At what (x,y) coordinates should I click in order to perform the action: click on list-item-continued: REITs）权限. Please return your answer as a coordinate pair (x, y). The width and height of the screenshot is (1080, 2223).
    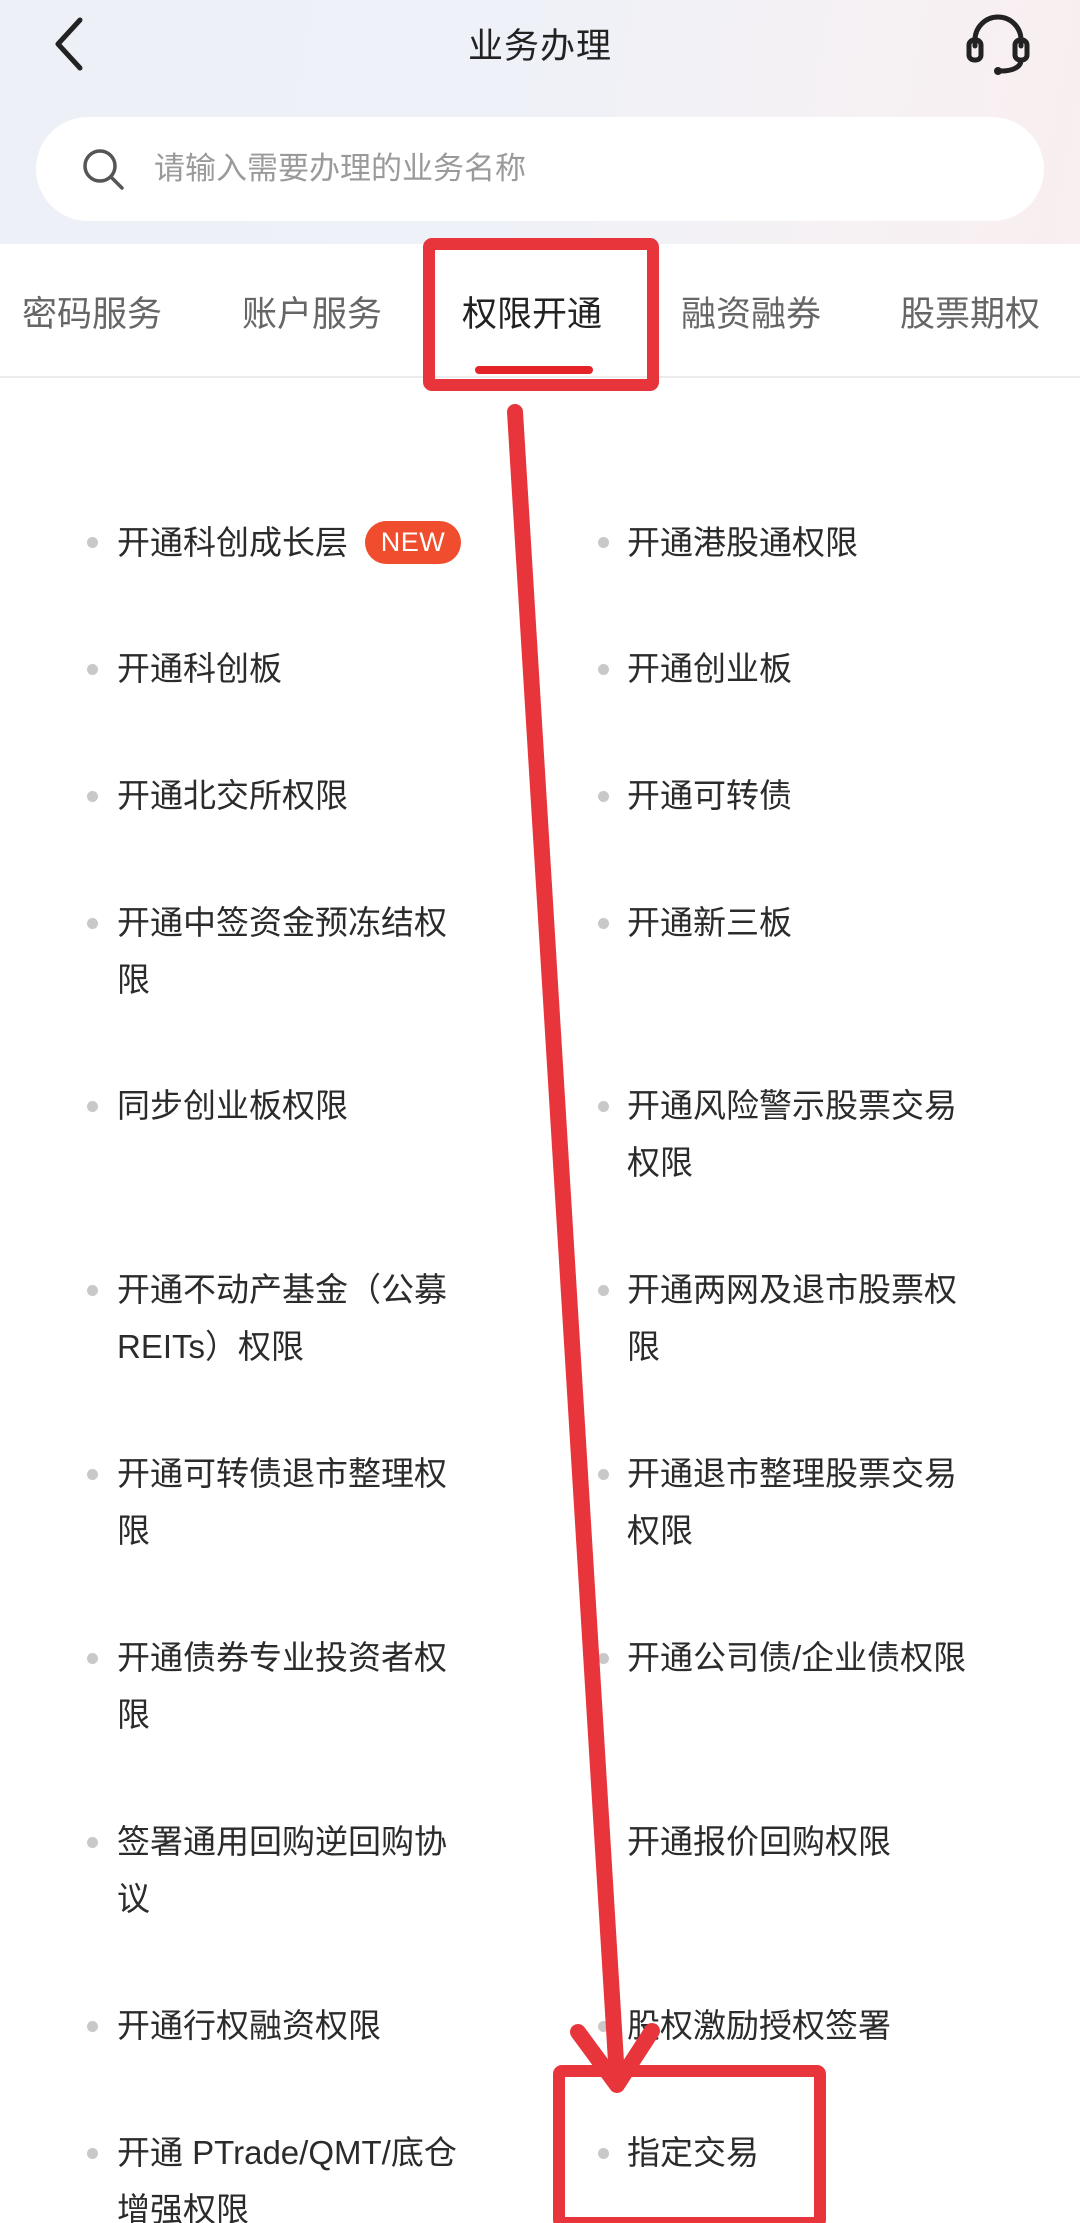
    Looking at the image, I should click on (210, 1346).